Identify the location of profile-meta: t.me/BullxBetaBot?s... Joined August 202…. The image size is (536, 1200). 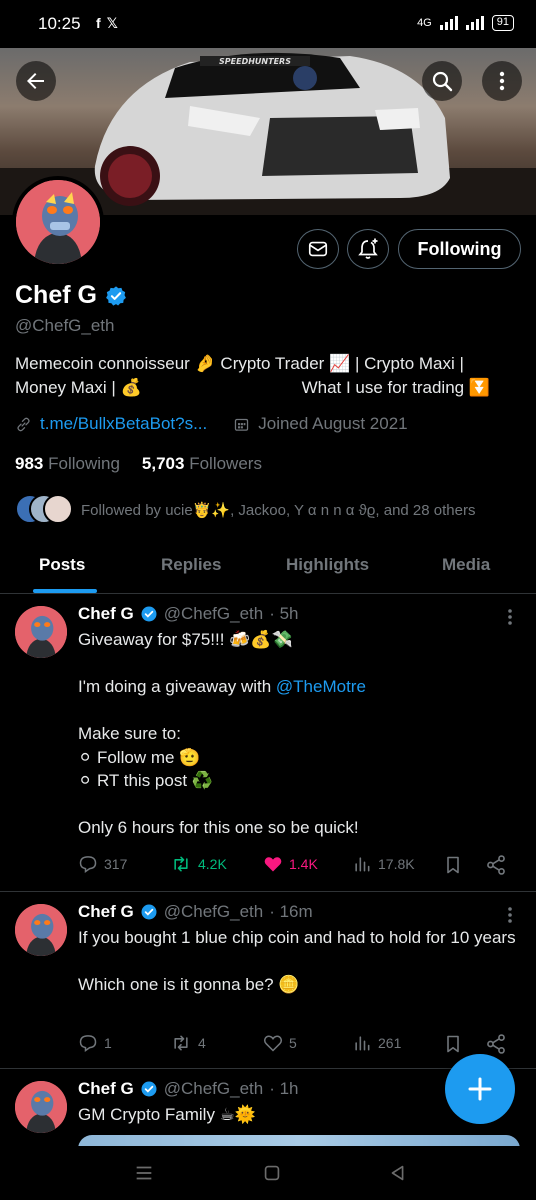
(211, 424).